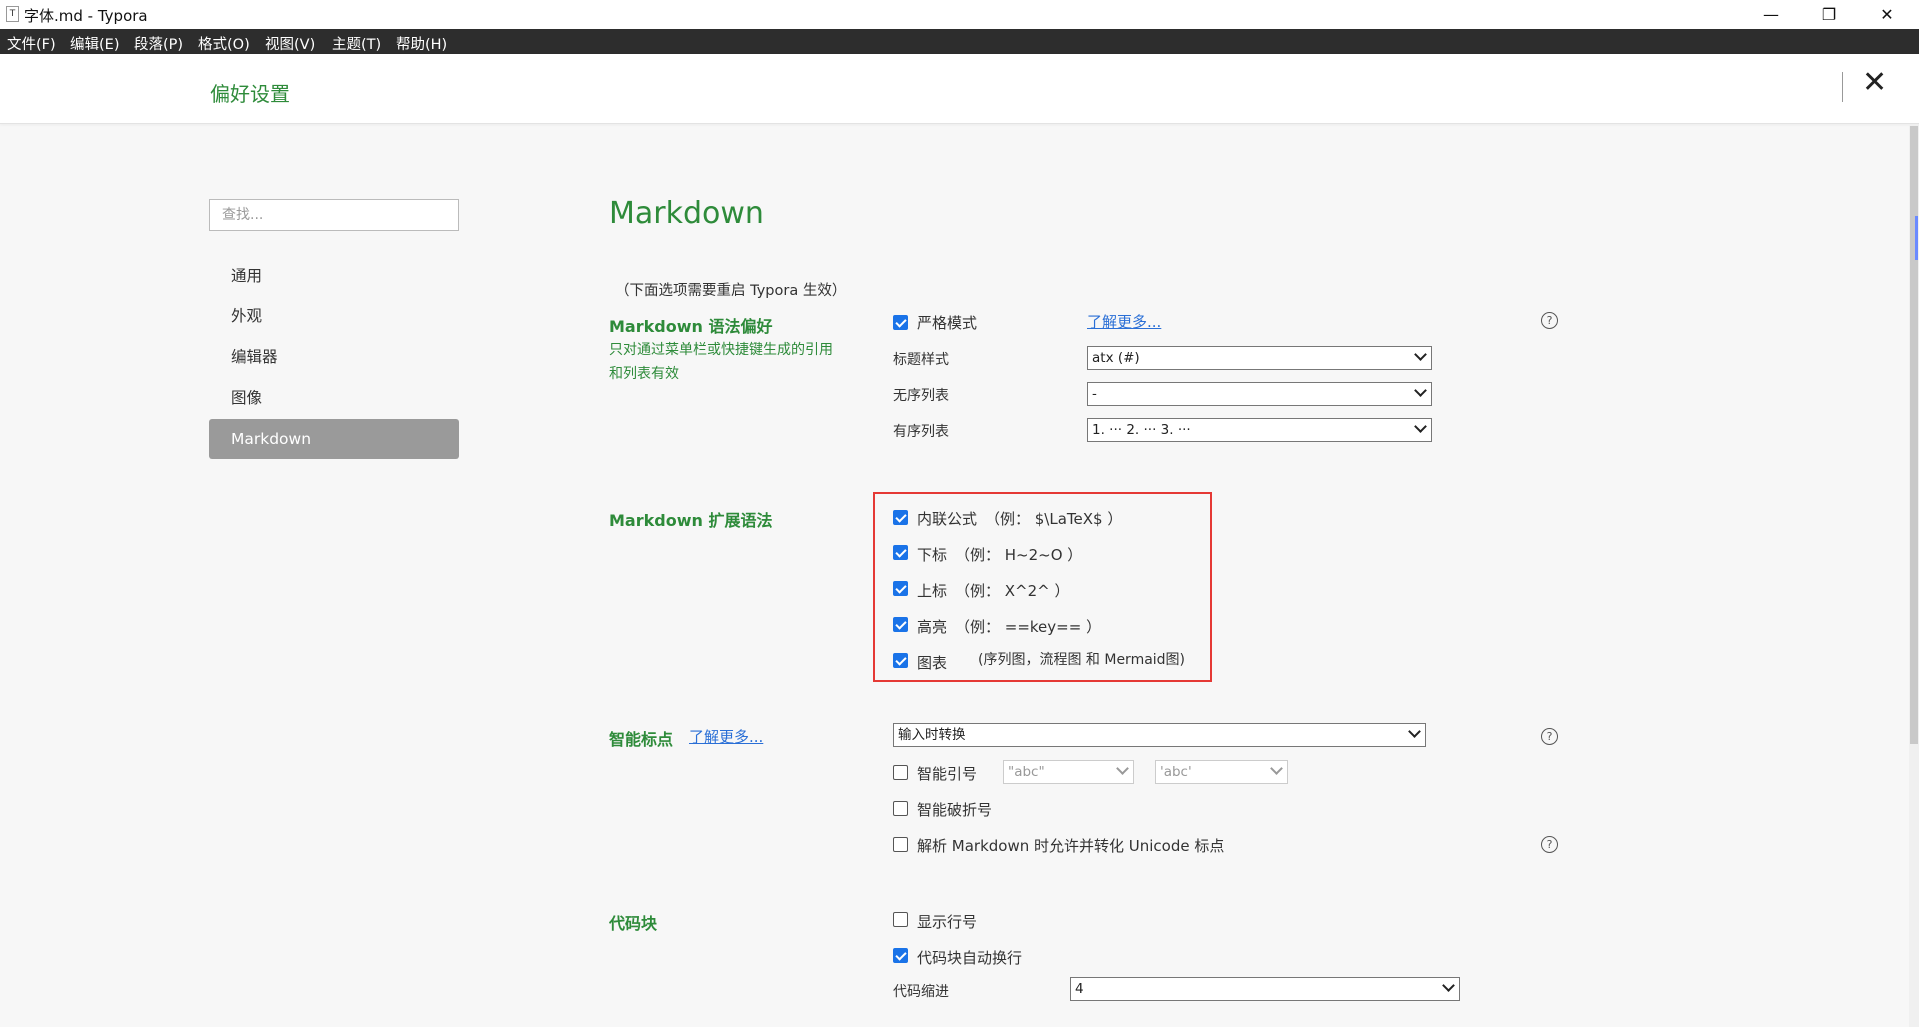 This screenshot has width=1919, height=1027. I want to click on smart-dash-label: 智能破折号, so click(955, 810).